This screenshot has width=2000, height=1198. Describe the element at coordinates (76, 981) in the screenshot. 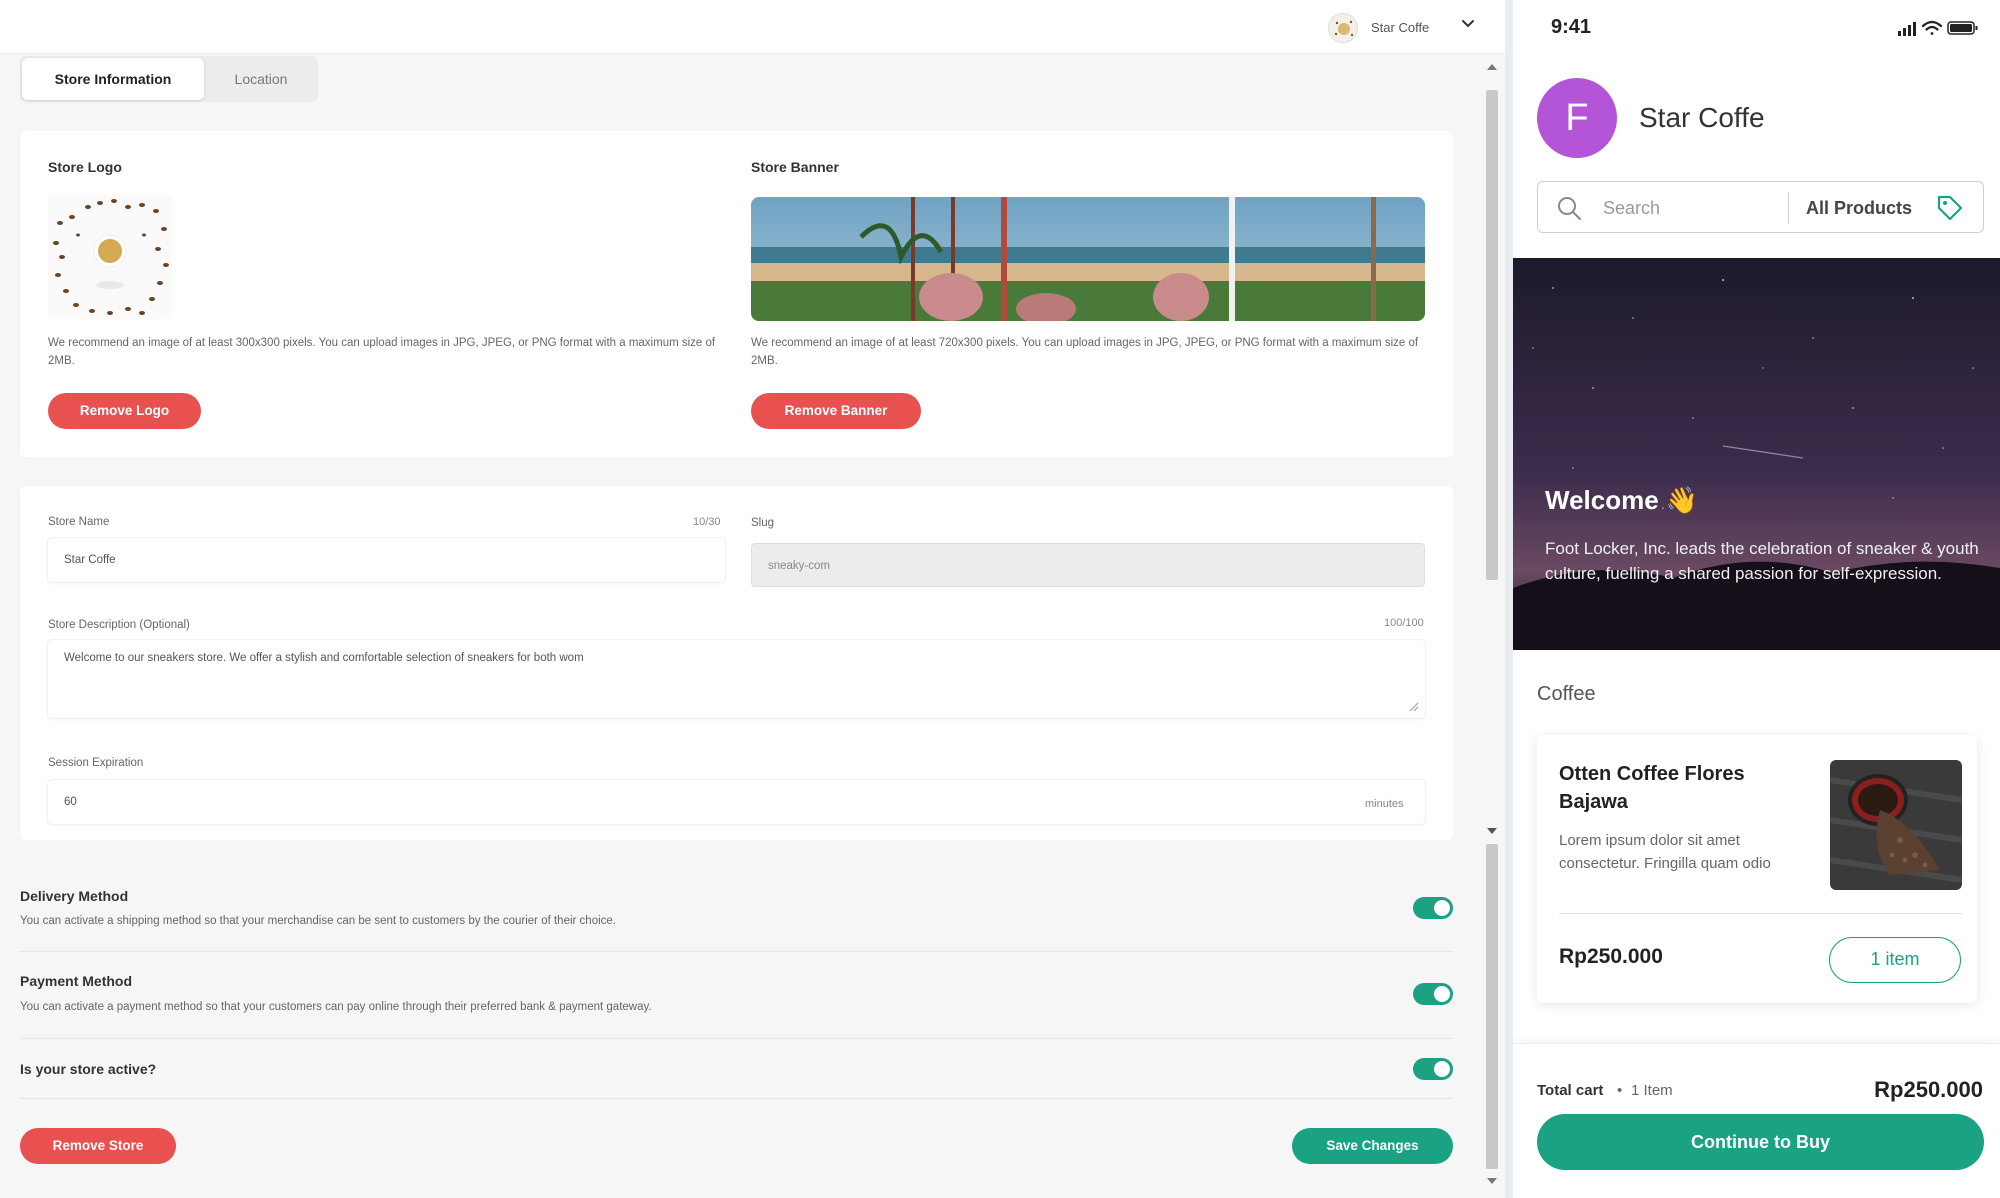

I see `payment-method-title: Payment Method` at that location.